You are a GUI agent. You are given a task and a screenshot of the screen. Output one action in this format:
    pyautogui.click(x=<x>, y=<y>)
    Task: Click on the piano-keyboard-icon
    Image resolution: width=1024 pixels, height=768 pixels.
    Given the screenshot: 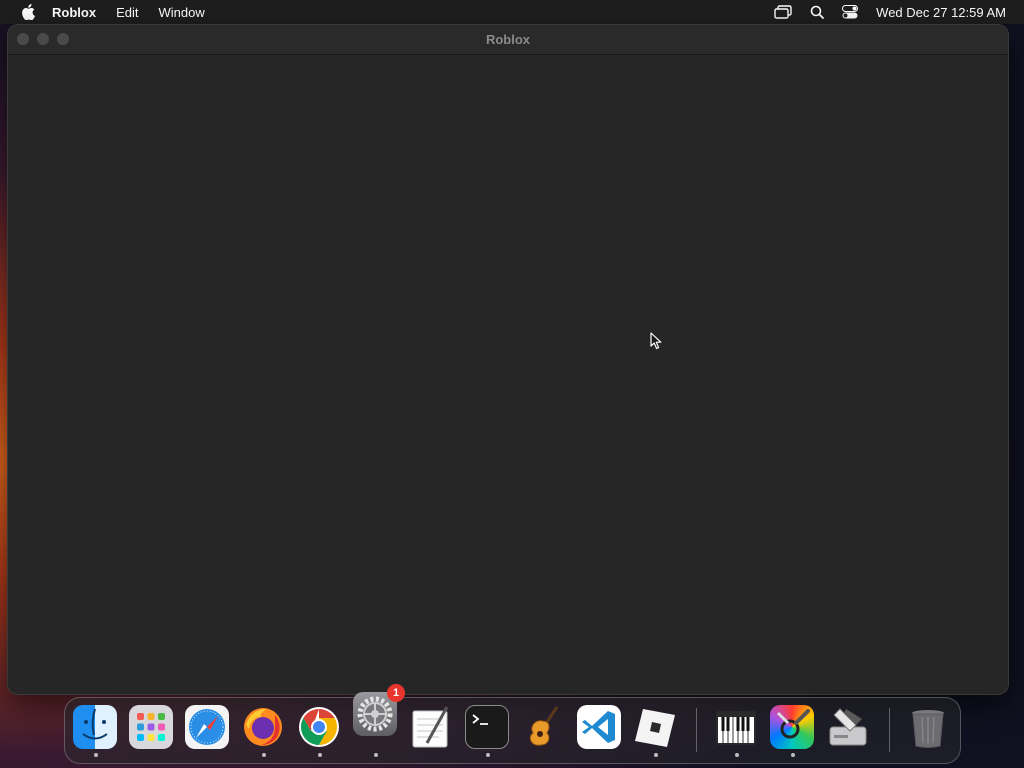 What is the action you would take?
    pyautogui.click(x=736, y=727)
    